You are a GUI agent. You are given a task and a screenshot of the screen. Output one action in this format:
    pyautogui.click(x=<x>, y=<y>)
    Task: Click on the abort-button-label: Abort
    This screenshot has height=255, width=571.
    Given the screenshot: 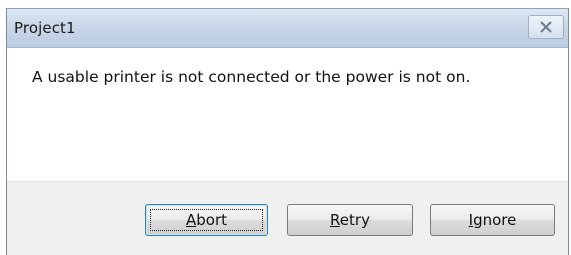 What is the action you would take?
    pyautogui.click(x=206, y=220)
    